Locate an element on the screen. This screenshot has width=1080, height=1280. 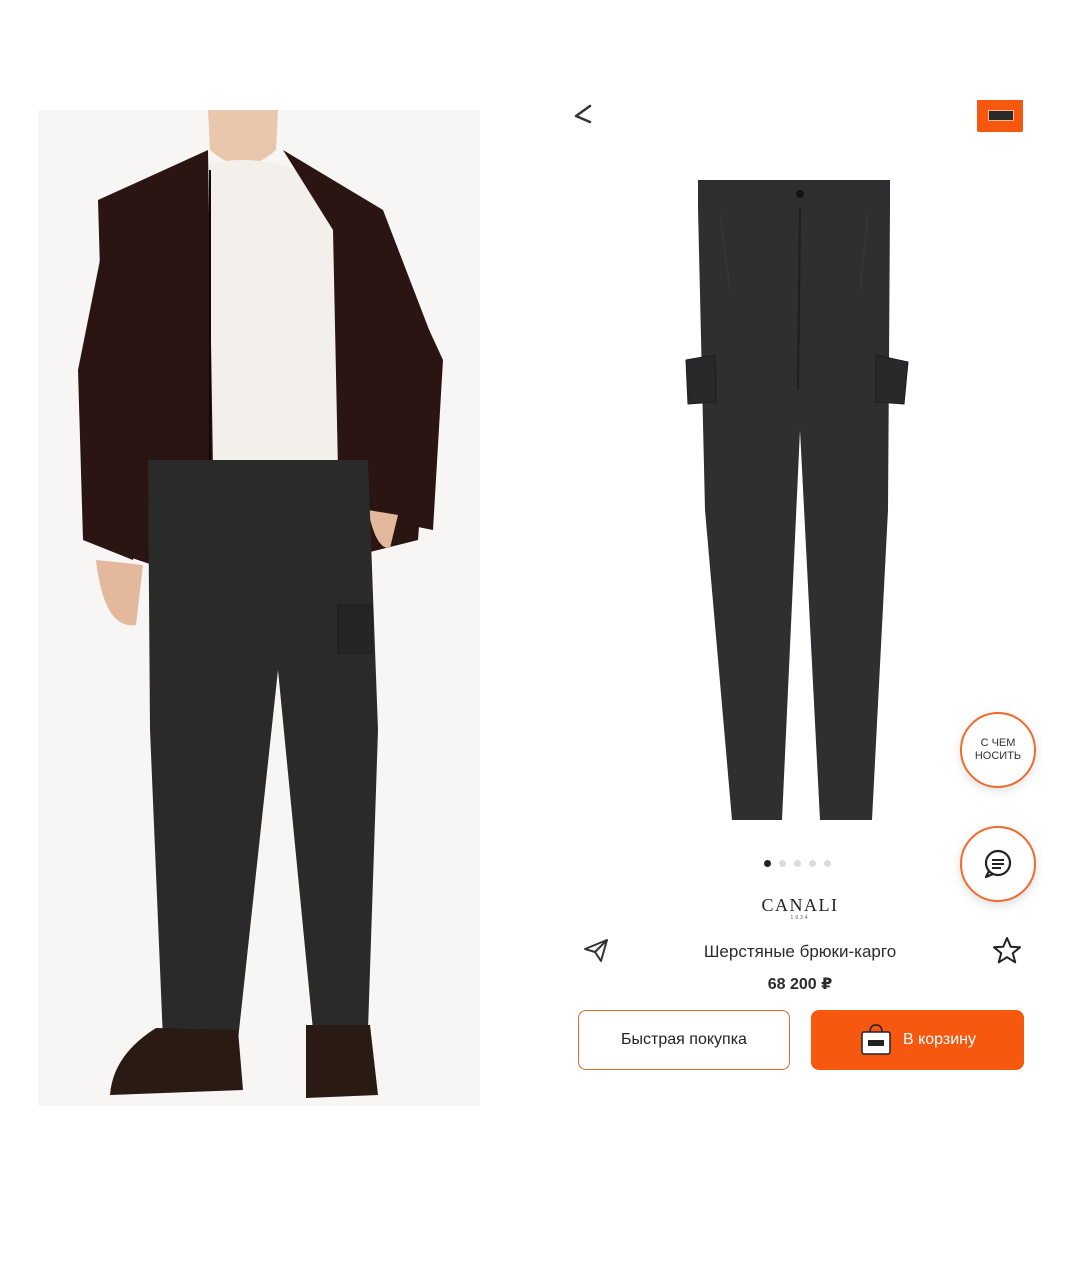
pagination-dot-active is located at coordinates (767, 863).